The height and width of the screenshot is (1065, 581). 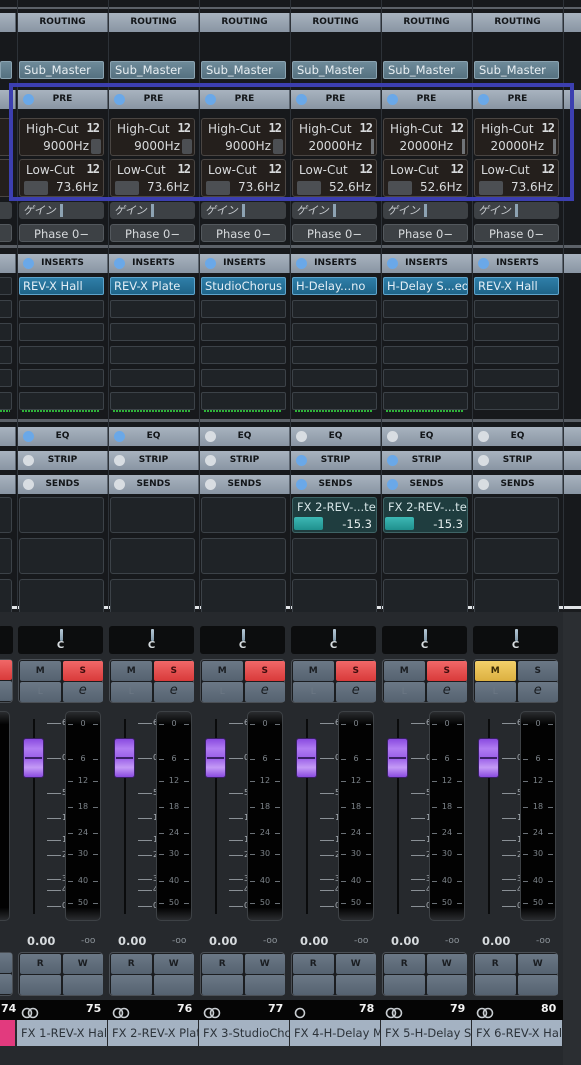 What do you see at coordinates (6, 984) in the screenshot?
I see `automation-extra-partial` at bounding box center [6, 984].